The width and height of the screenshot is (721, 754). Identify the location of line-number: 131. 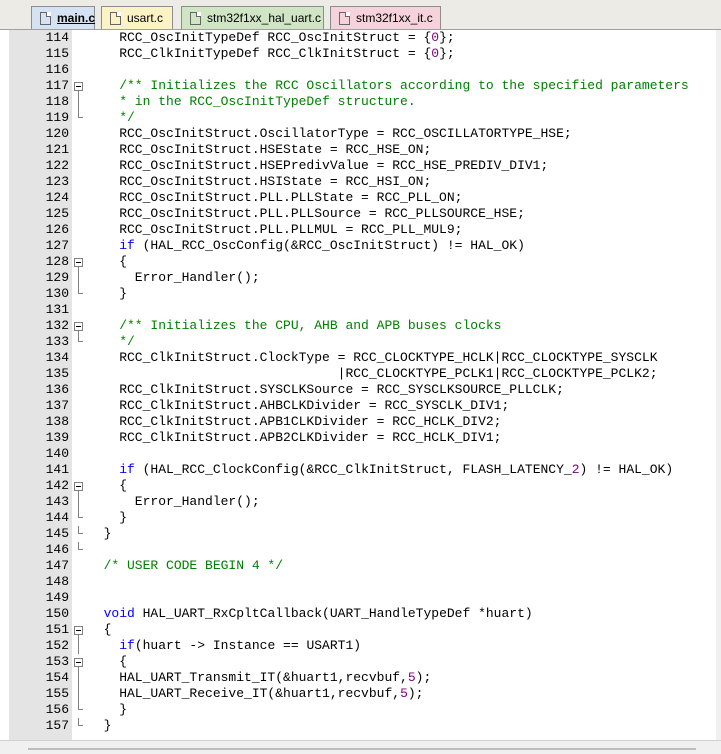
(57, 309).